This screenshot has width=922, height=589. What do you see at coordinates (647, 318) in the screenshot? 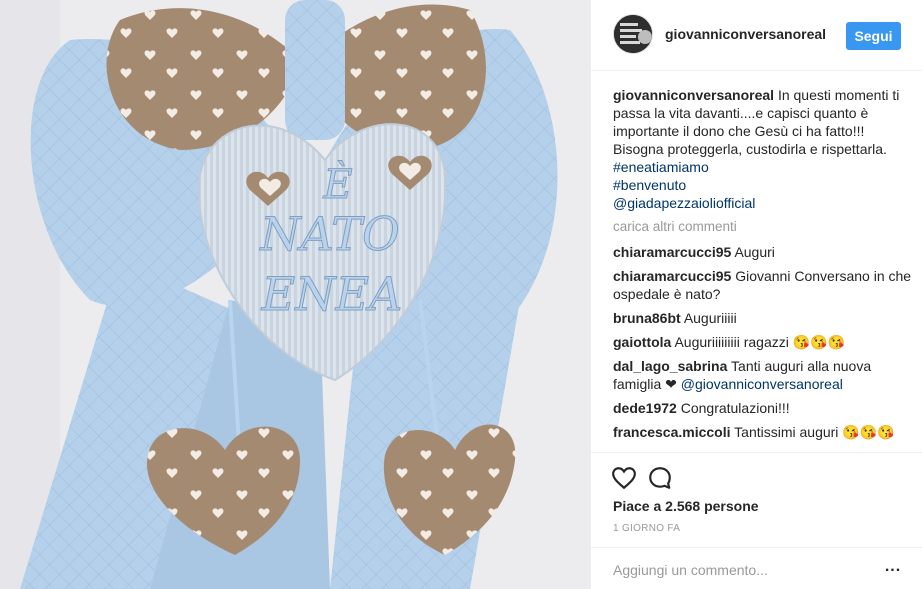
I see `comment-username: bruna86bt` at bounding box center [647, 318].